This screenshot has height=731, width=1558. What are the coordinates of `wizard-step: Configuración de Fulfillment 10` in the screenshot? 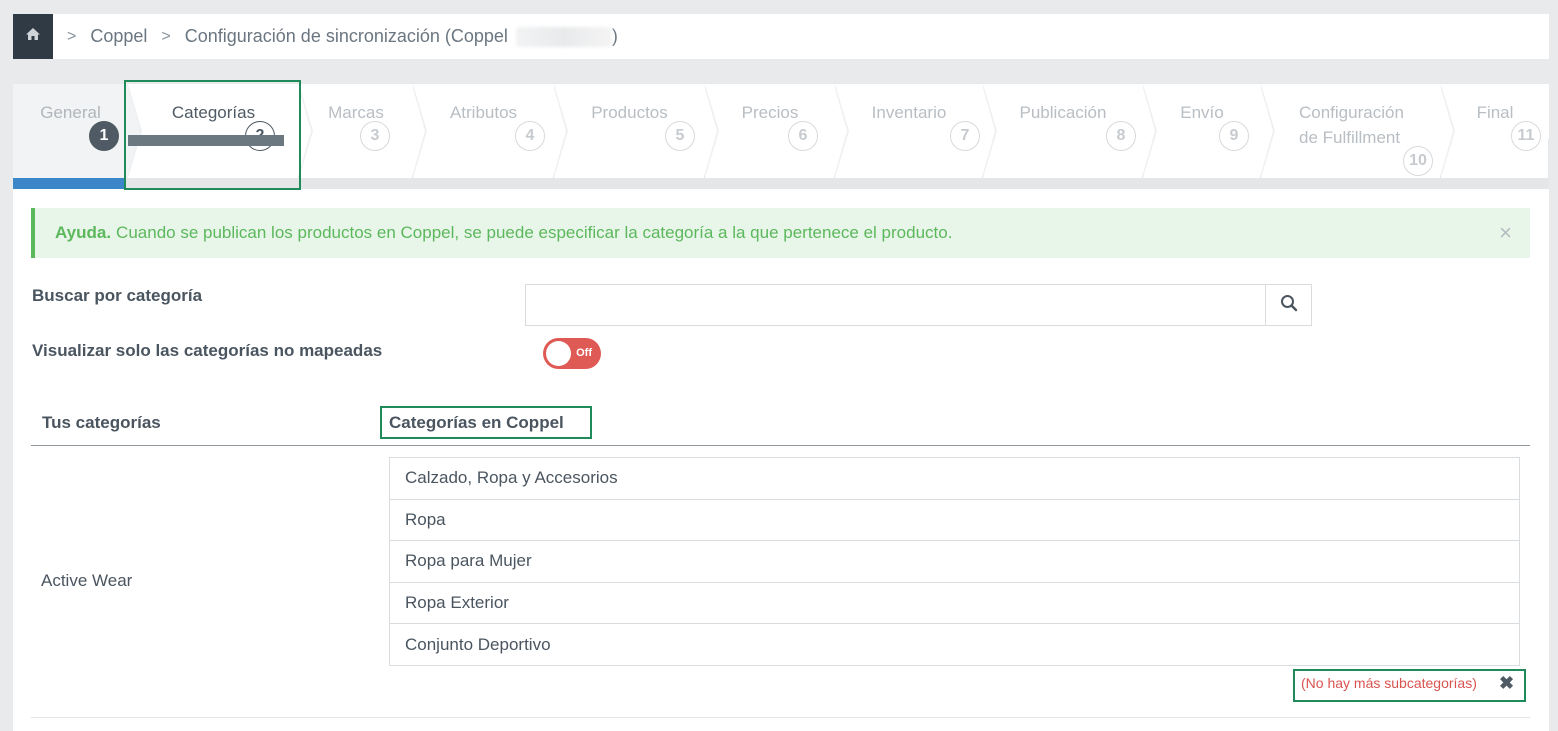 It's located at (1358, 131).